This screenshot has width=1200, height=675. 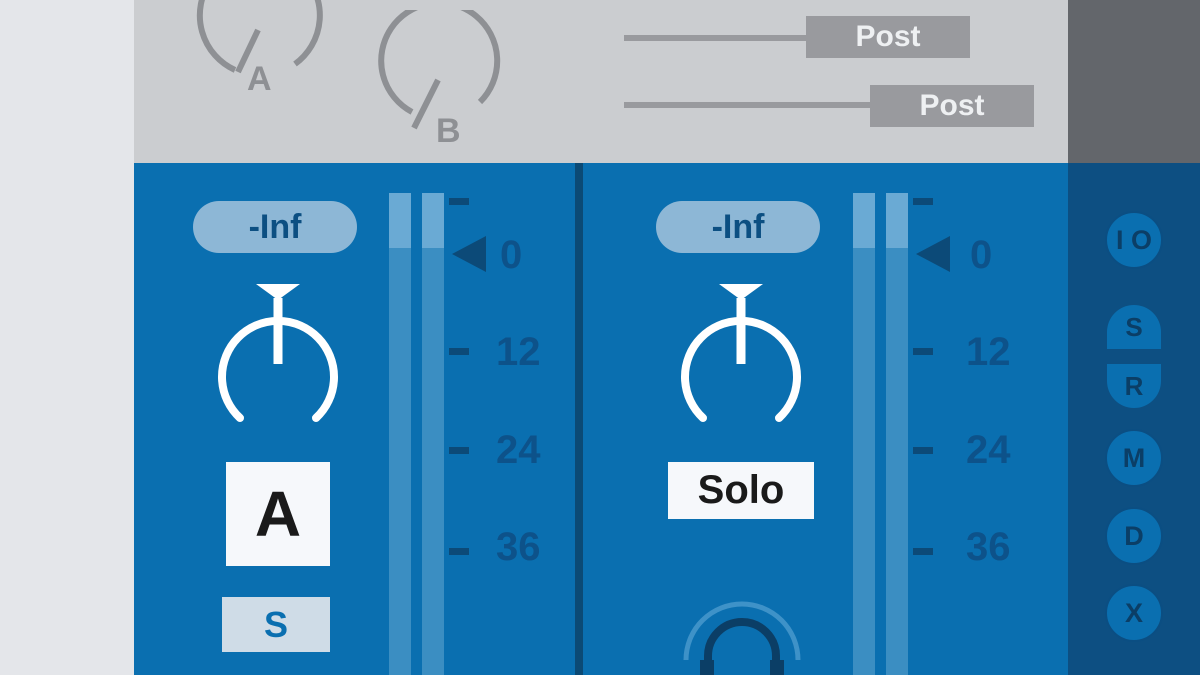 I want to click on channel-1-meter-left, so click(x=400, y=461).